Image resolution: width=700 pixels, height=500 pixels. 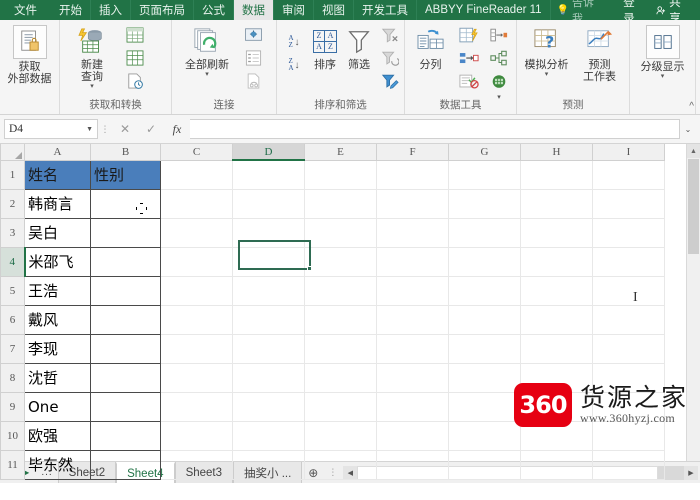 What do you see at coordinates (196, 435) in the screenshot?
I see `cell-c10` at bounding box center [196, 435].